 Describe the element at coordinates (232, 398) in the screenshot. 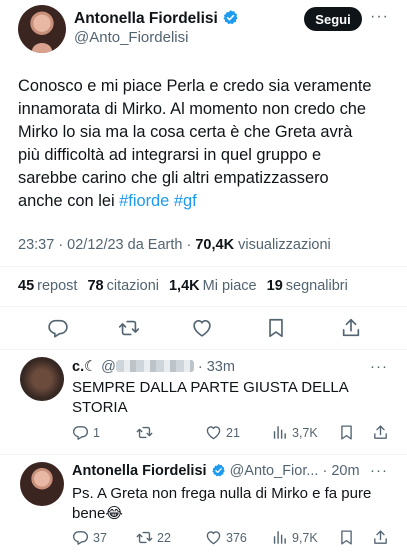

I see `reply-text: SEMPRE DALLA PARTE GIUSTA DELLA STORIA` at that location.